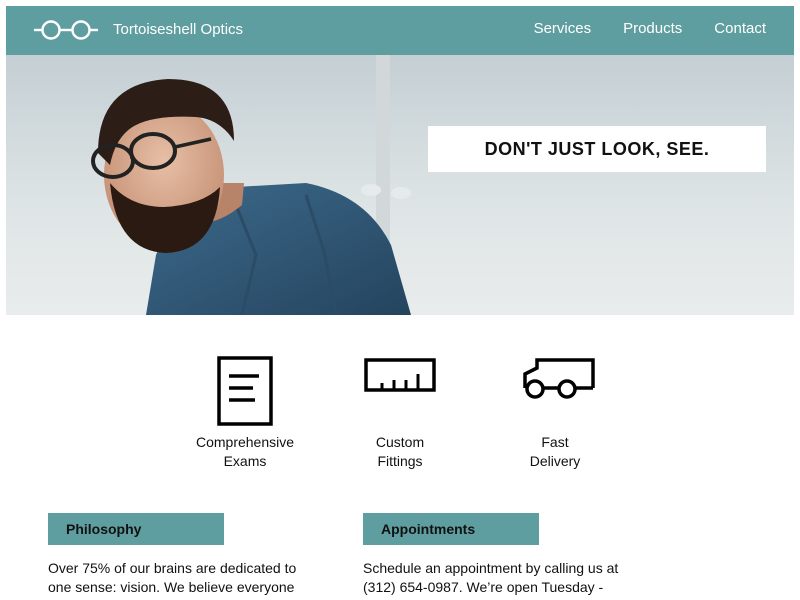  I want to click on truck-icon, so click(559, 378).